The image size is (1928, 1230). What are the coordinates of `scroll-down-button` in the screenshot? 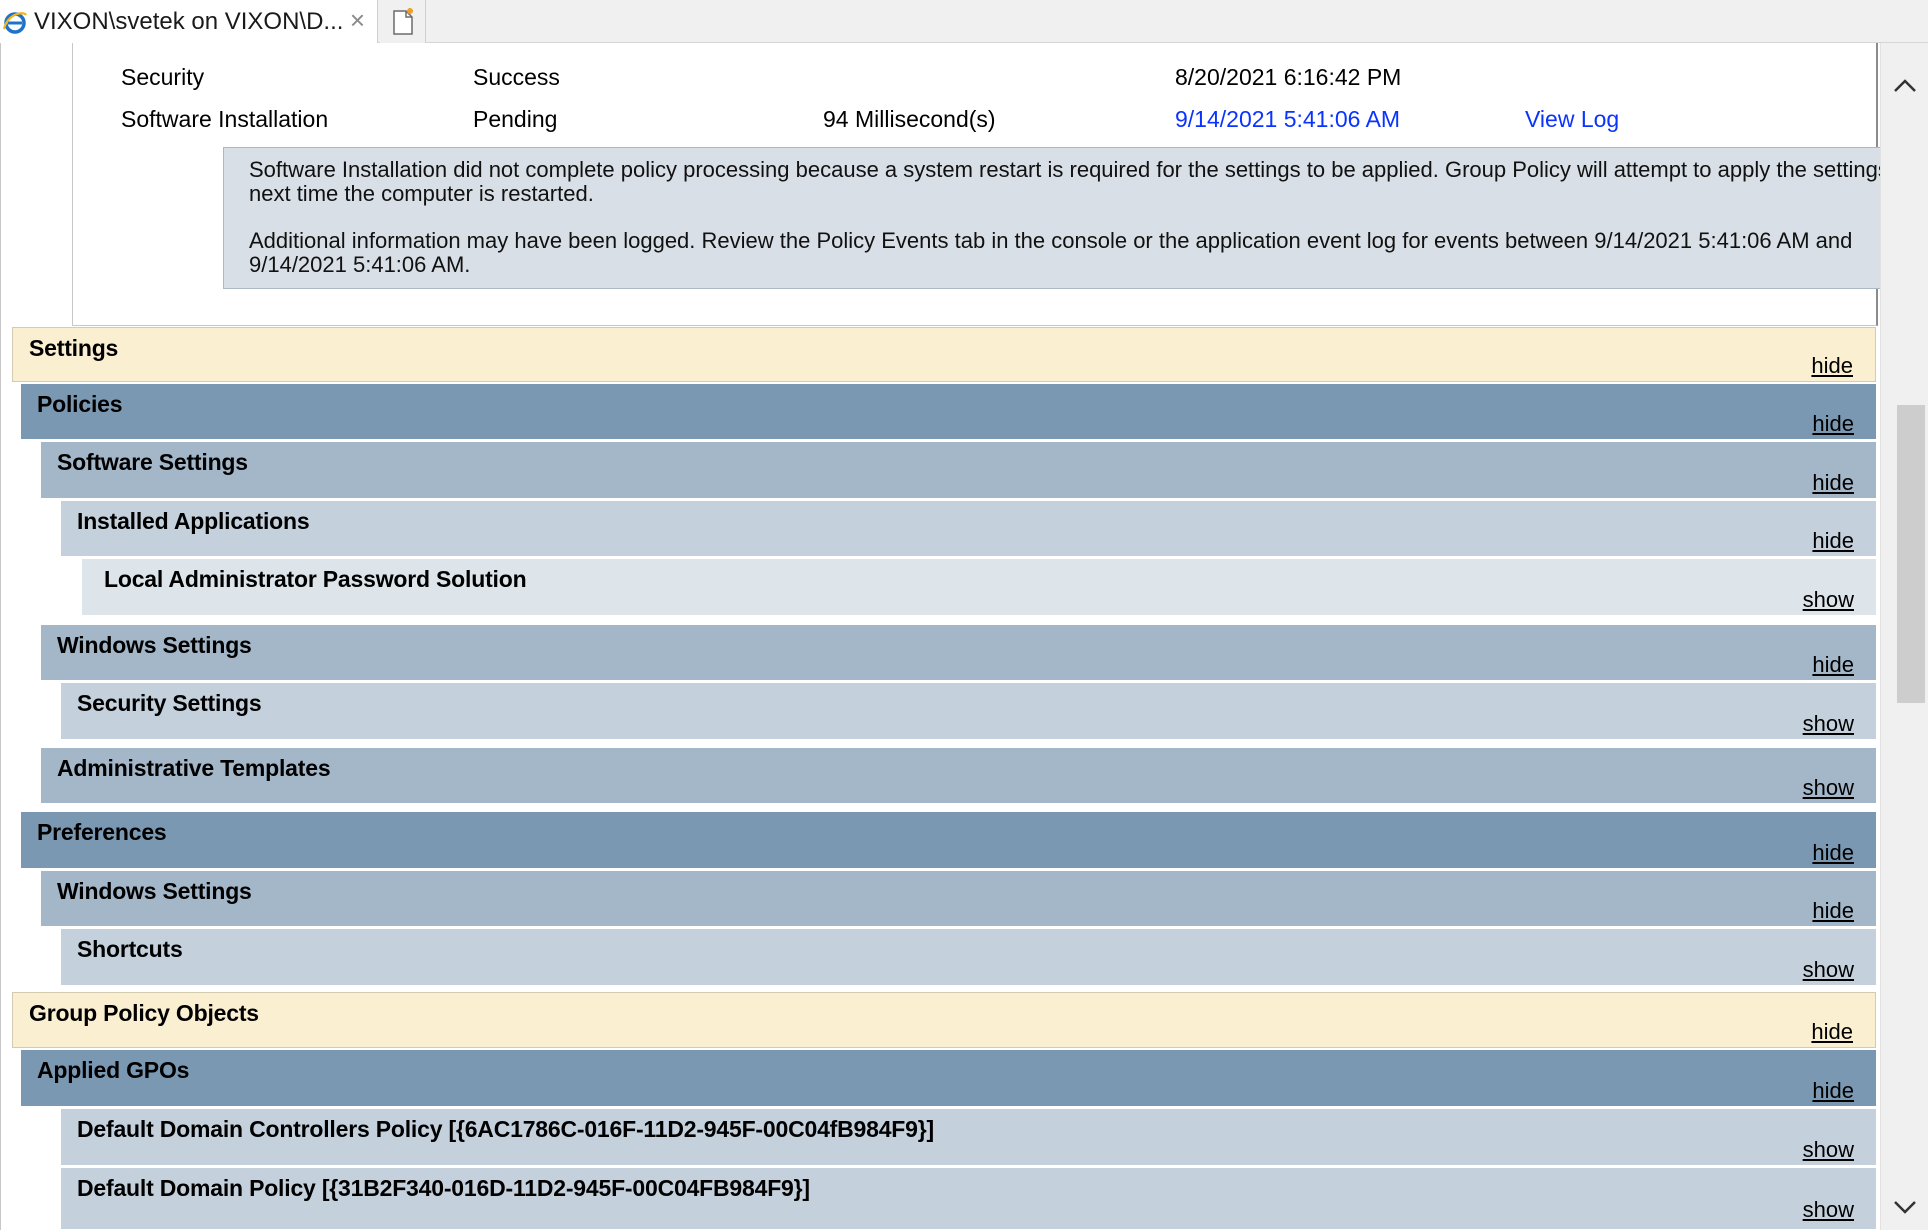 It's located at (1904, 1208).